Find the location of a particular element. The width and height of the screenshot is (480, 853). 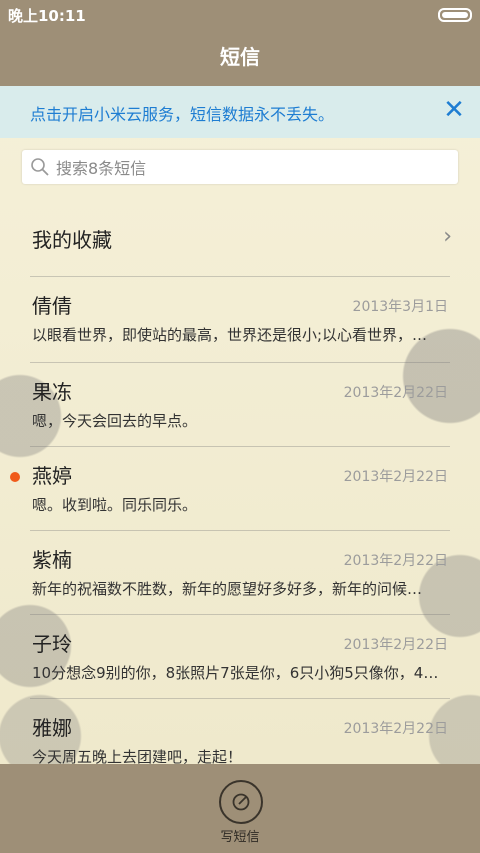

contact-name: 果冻 is located at coordinates (52, 392).